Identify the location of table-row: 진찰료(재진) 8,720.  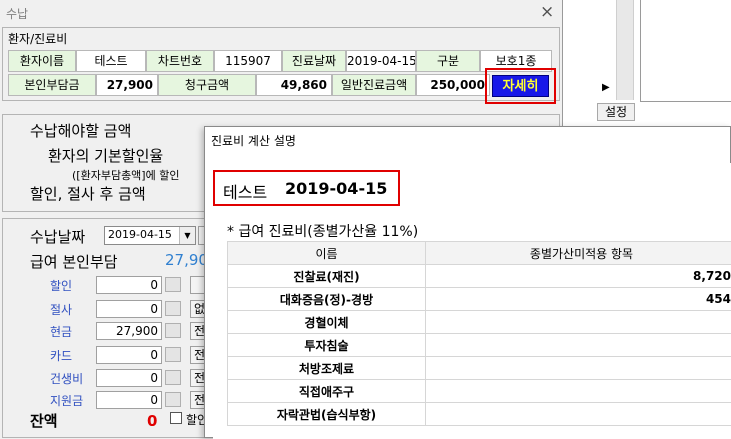
(479, 276).